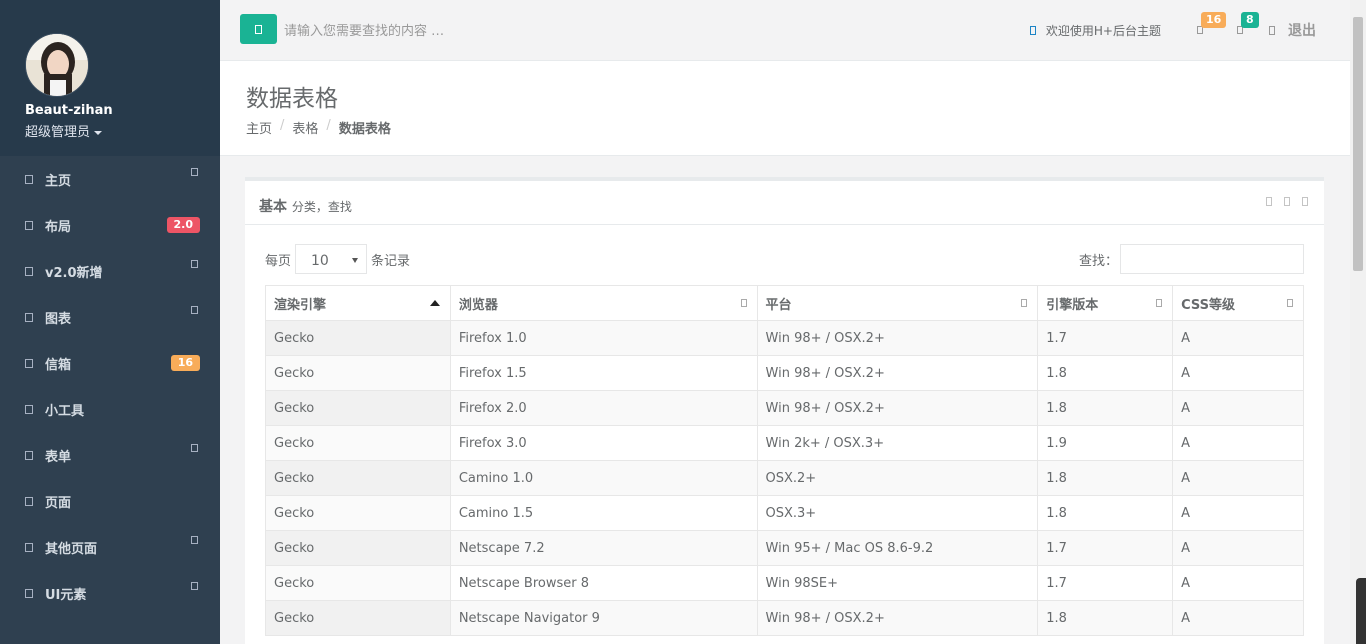 This screenshot has width=1366, height=644. Describe the element at coordinates (364, 129) in the screenshot. I see `breadcrumb-current: 数据表格` at that location.